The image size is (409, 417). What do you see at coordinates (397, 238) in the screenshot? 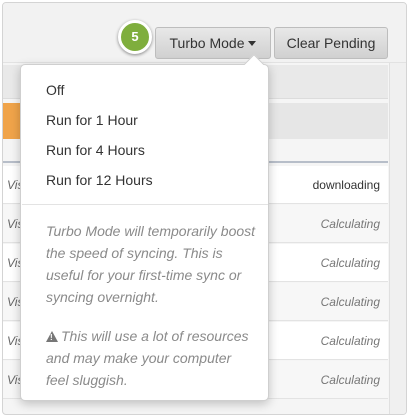
I see `scrollbar` at bounding box center [397, 238].